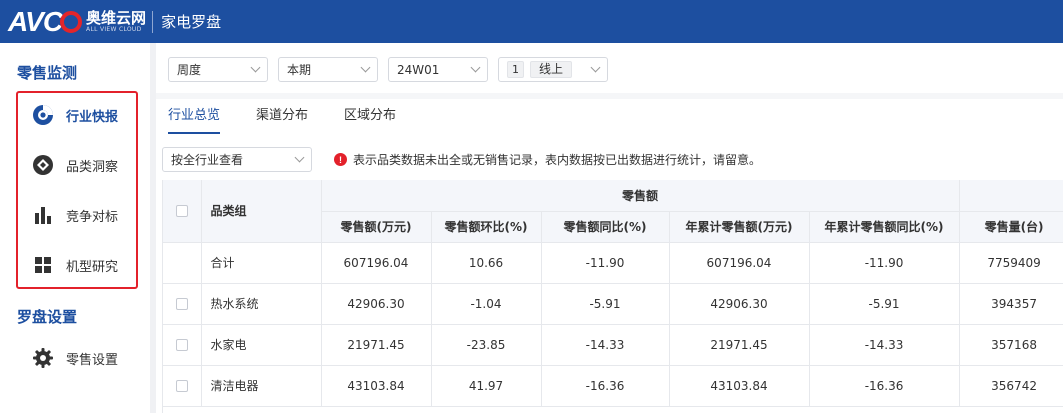 The image size is (1063, 413). I want to click on sidebar-item-label: 机型研究, so click(92, 267).